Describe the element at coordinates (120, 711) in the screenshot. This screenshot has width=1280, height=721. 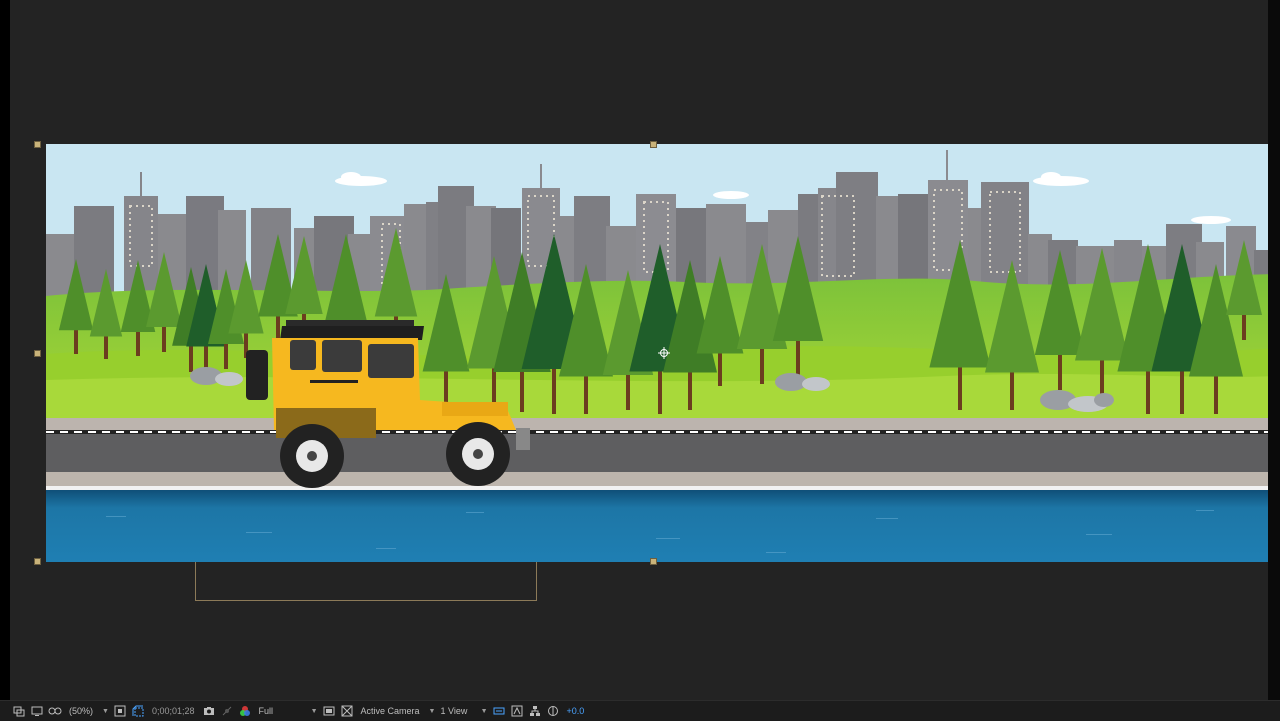
I see `region-of-interest-icon` at that location.